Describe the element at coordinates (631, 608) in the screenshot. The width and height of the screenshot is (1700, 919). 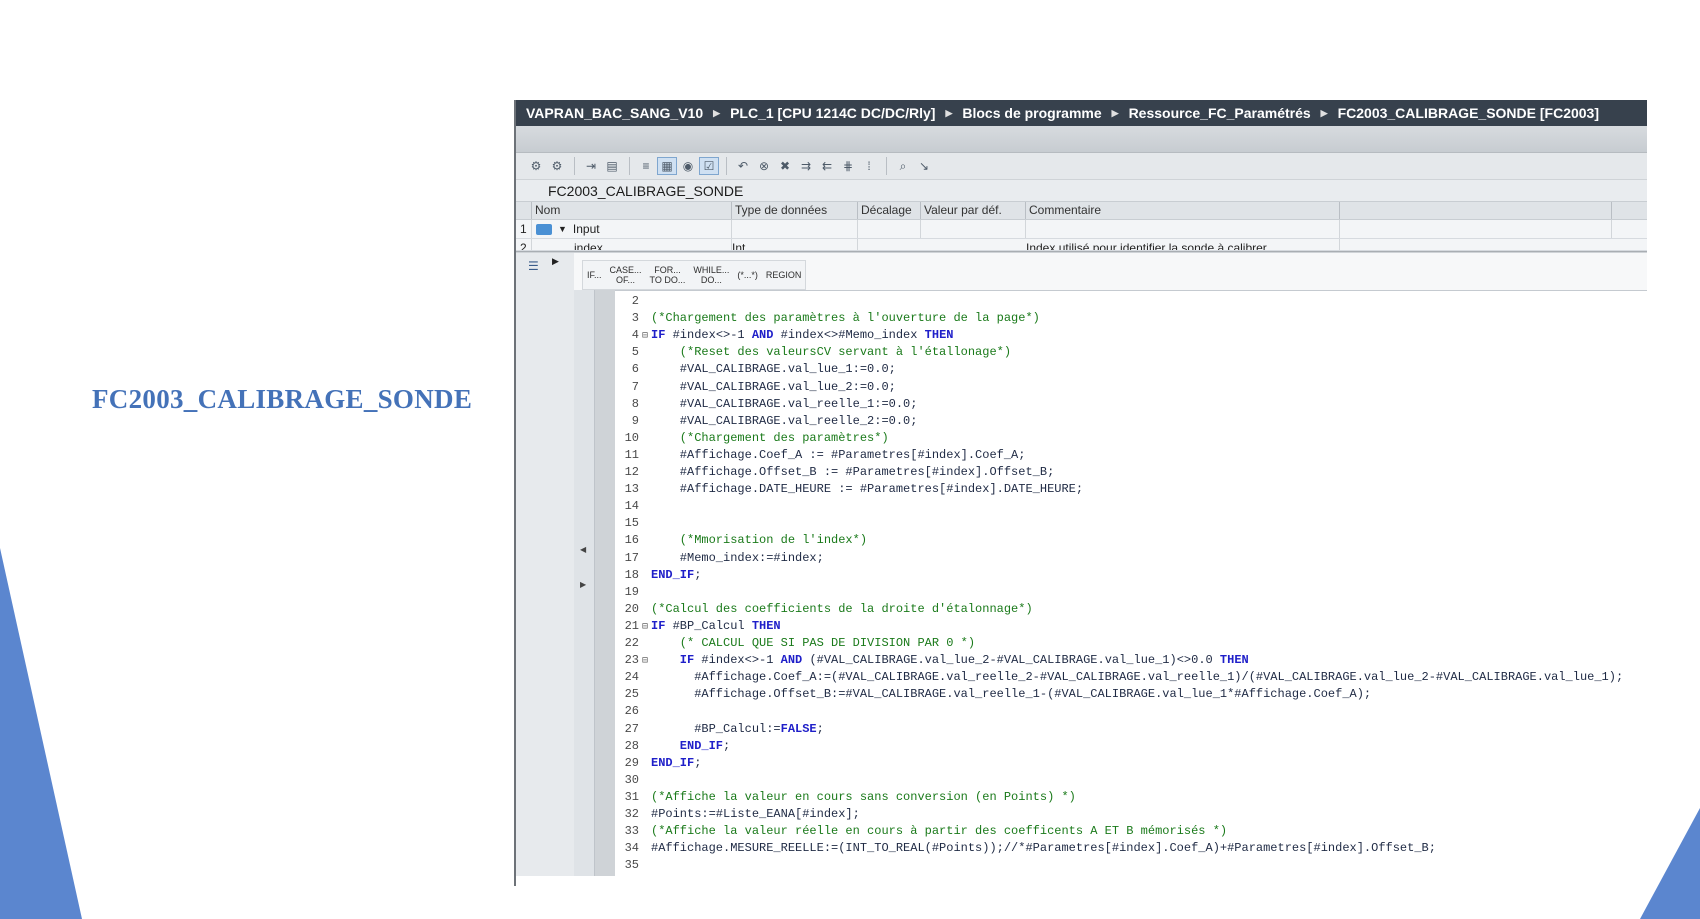
I see `line-number: 20` at that location.